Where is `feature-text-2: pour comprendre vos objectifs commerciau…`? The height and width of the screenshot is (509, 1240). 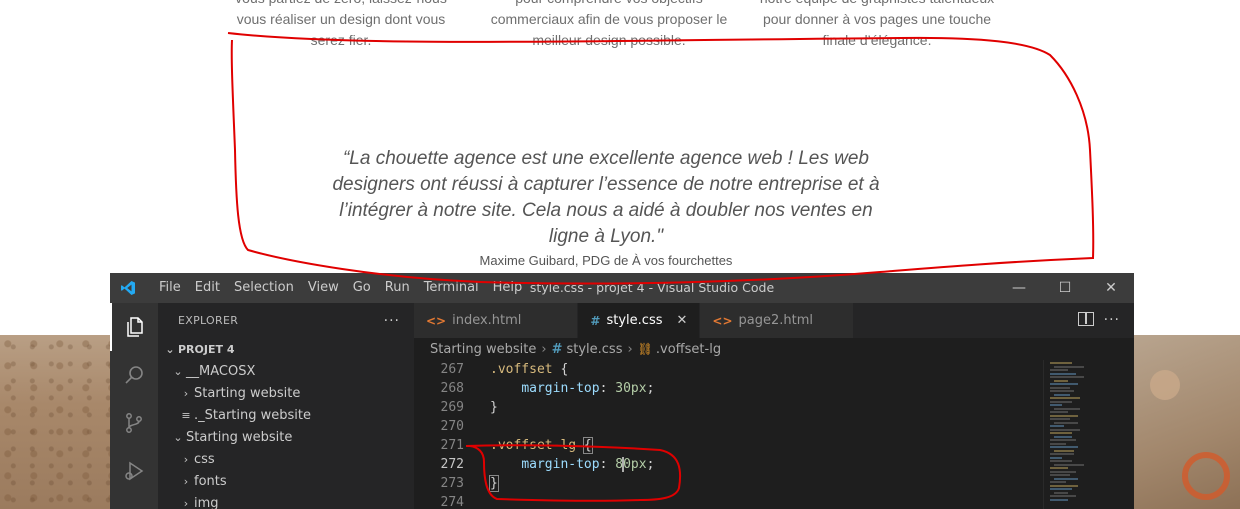 feature-text-2: pour comprendre vos objectifs commerciau… is located at coordinates (609, 24).